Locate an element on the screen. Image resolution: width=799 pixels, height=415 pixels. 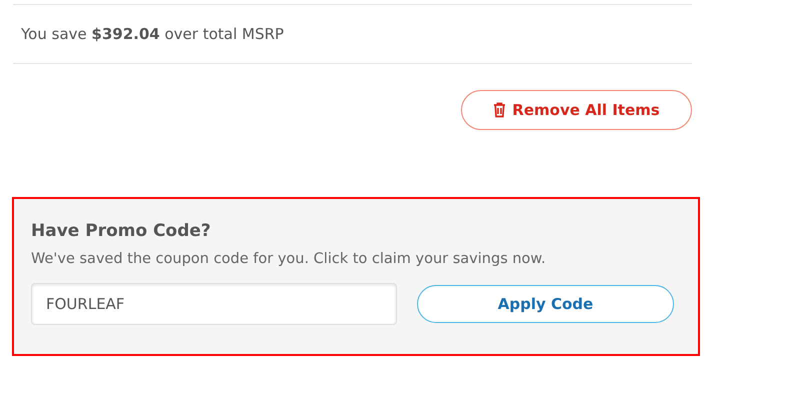
remove-all-button: Remove All Items is located at coordinates (576, 110).